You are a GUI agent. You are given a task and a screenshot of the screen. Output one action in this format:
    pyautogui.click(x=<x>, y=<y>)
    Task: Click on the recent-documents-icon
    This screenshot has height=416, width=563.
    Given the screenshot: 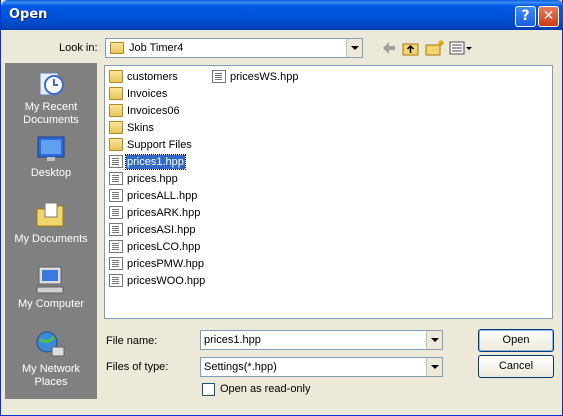 What is the action you would take?
    pyautogui.click(x=51, y=84)
    